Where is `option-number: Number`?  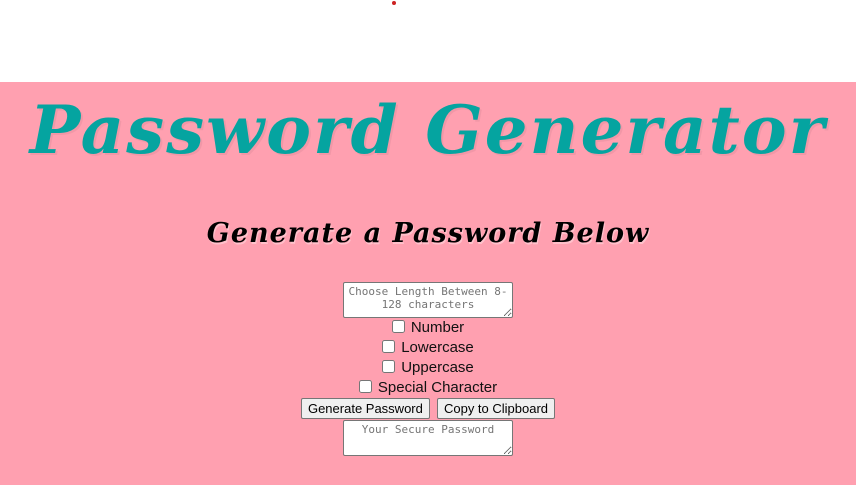
option-number: Number is located at coordinates (428, 328).